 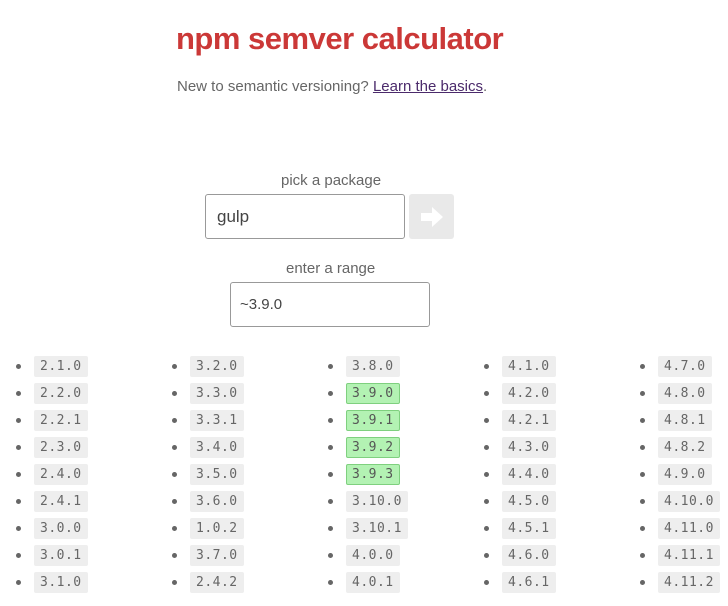 I want to click on version-item: 2.4.1, so click(x=52, y=501).